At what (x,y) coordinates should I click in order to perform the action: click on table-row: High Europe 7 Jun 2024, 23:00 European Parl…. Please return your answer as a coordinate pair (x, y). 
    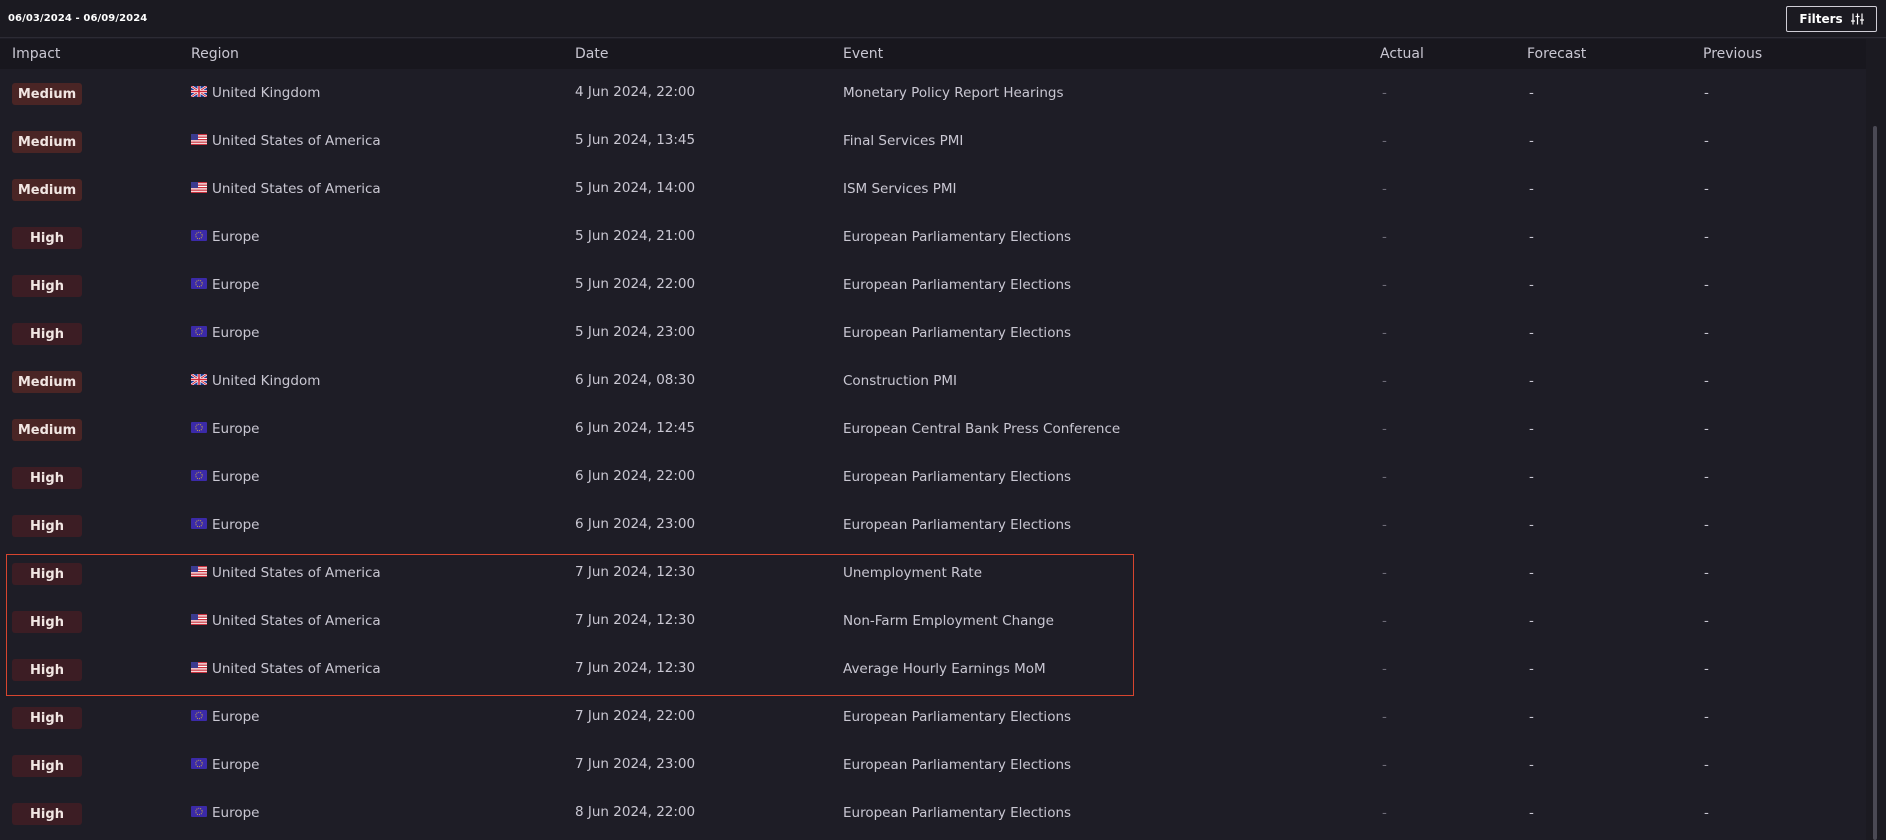
    Looking at the image, I should click on (933, 765).